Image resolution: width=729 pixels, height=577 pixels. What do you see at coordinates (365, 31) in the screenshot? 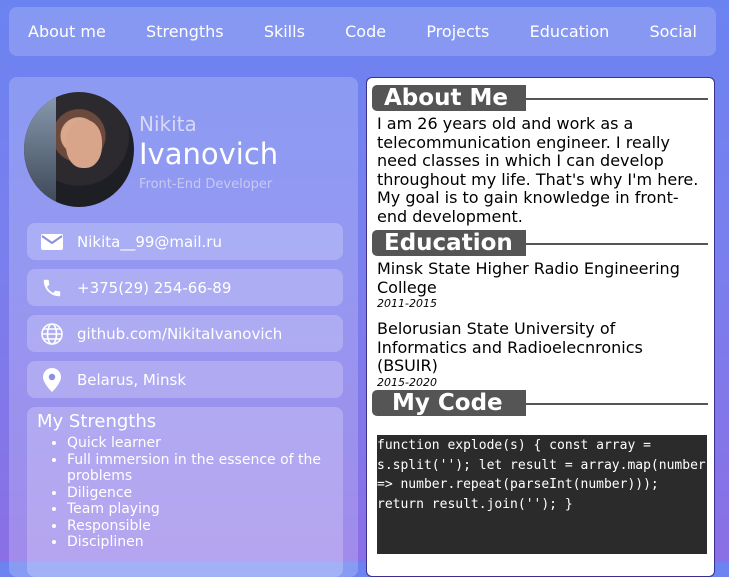
I see `nav-code: Code` at bounding box center [365, 31].